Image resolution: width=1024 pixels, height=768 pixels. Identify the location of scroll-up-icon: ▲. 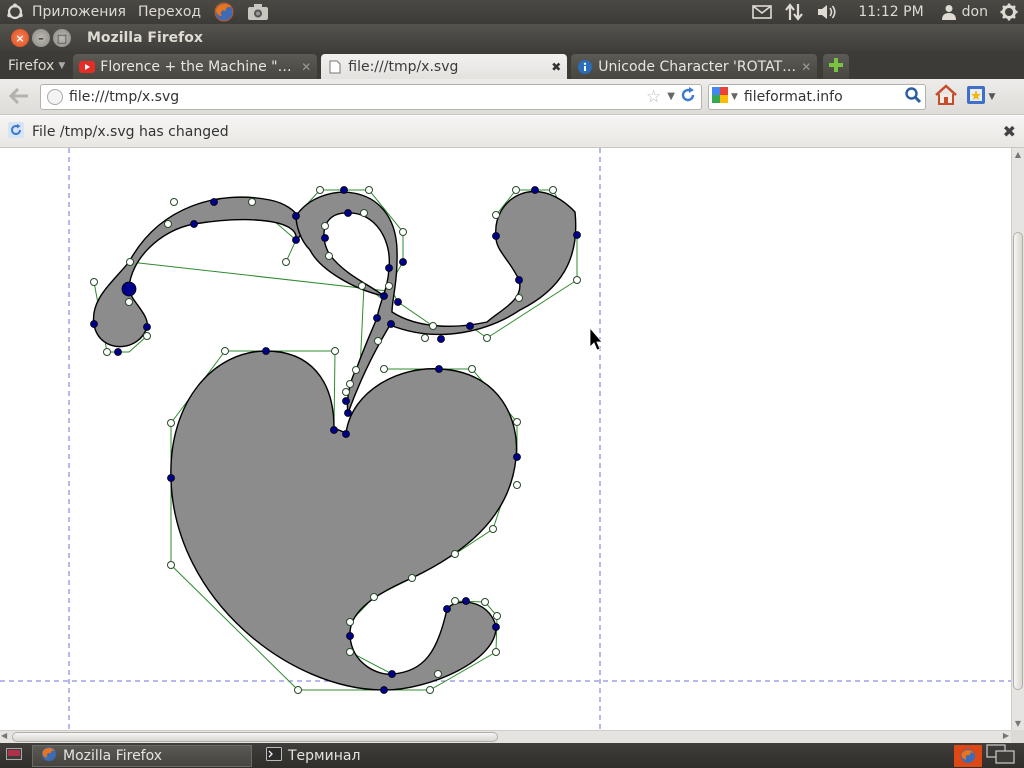
(1018, 154).